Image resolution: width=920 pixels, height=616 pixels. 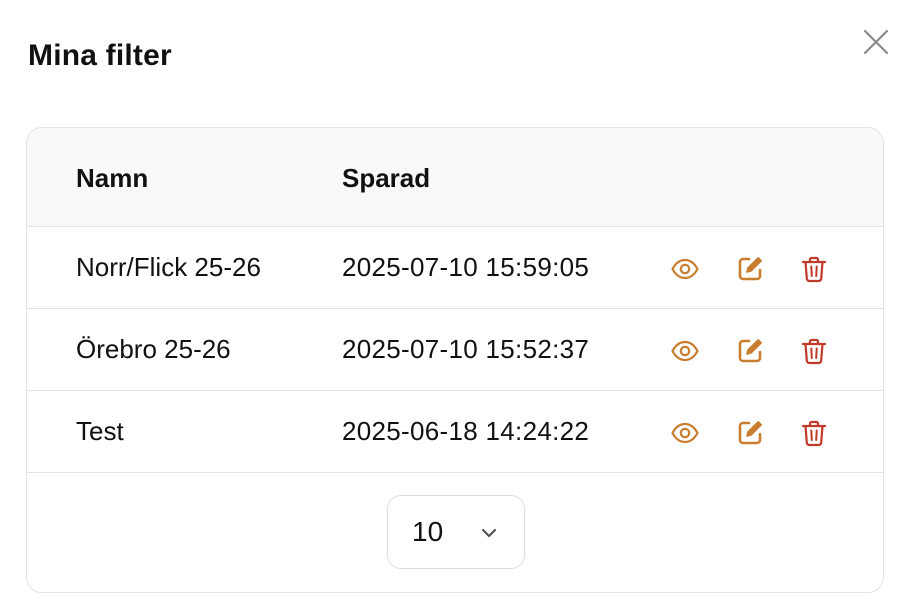 I want to click on filter-name: Test, so click(x=100, y=431).